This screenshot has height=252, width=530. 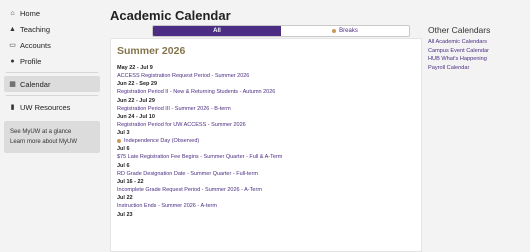 What do you see at coordinates (137, 84) in the screenshot?
I see `event-date: Jun 22 - Sep 29` at bounding box center [137, 84].